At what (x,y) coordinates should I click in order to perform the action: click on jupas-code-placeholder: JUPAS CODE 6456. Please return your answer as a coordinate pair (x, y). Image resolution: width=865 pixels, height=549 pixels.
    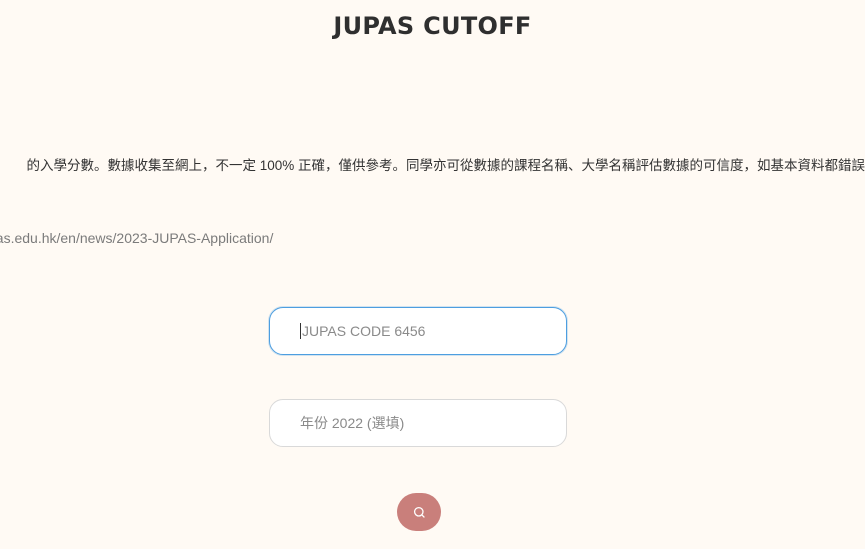
    Looking at the image, I should click on (364, 331).